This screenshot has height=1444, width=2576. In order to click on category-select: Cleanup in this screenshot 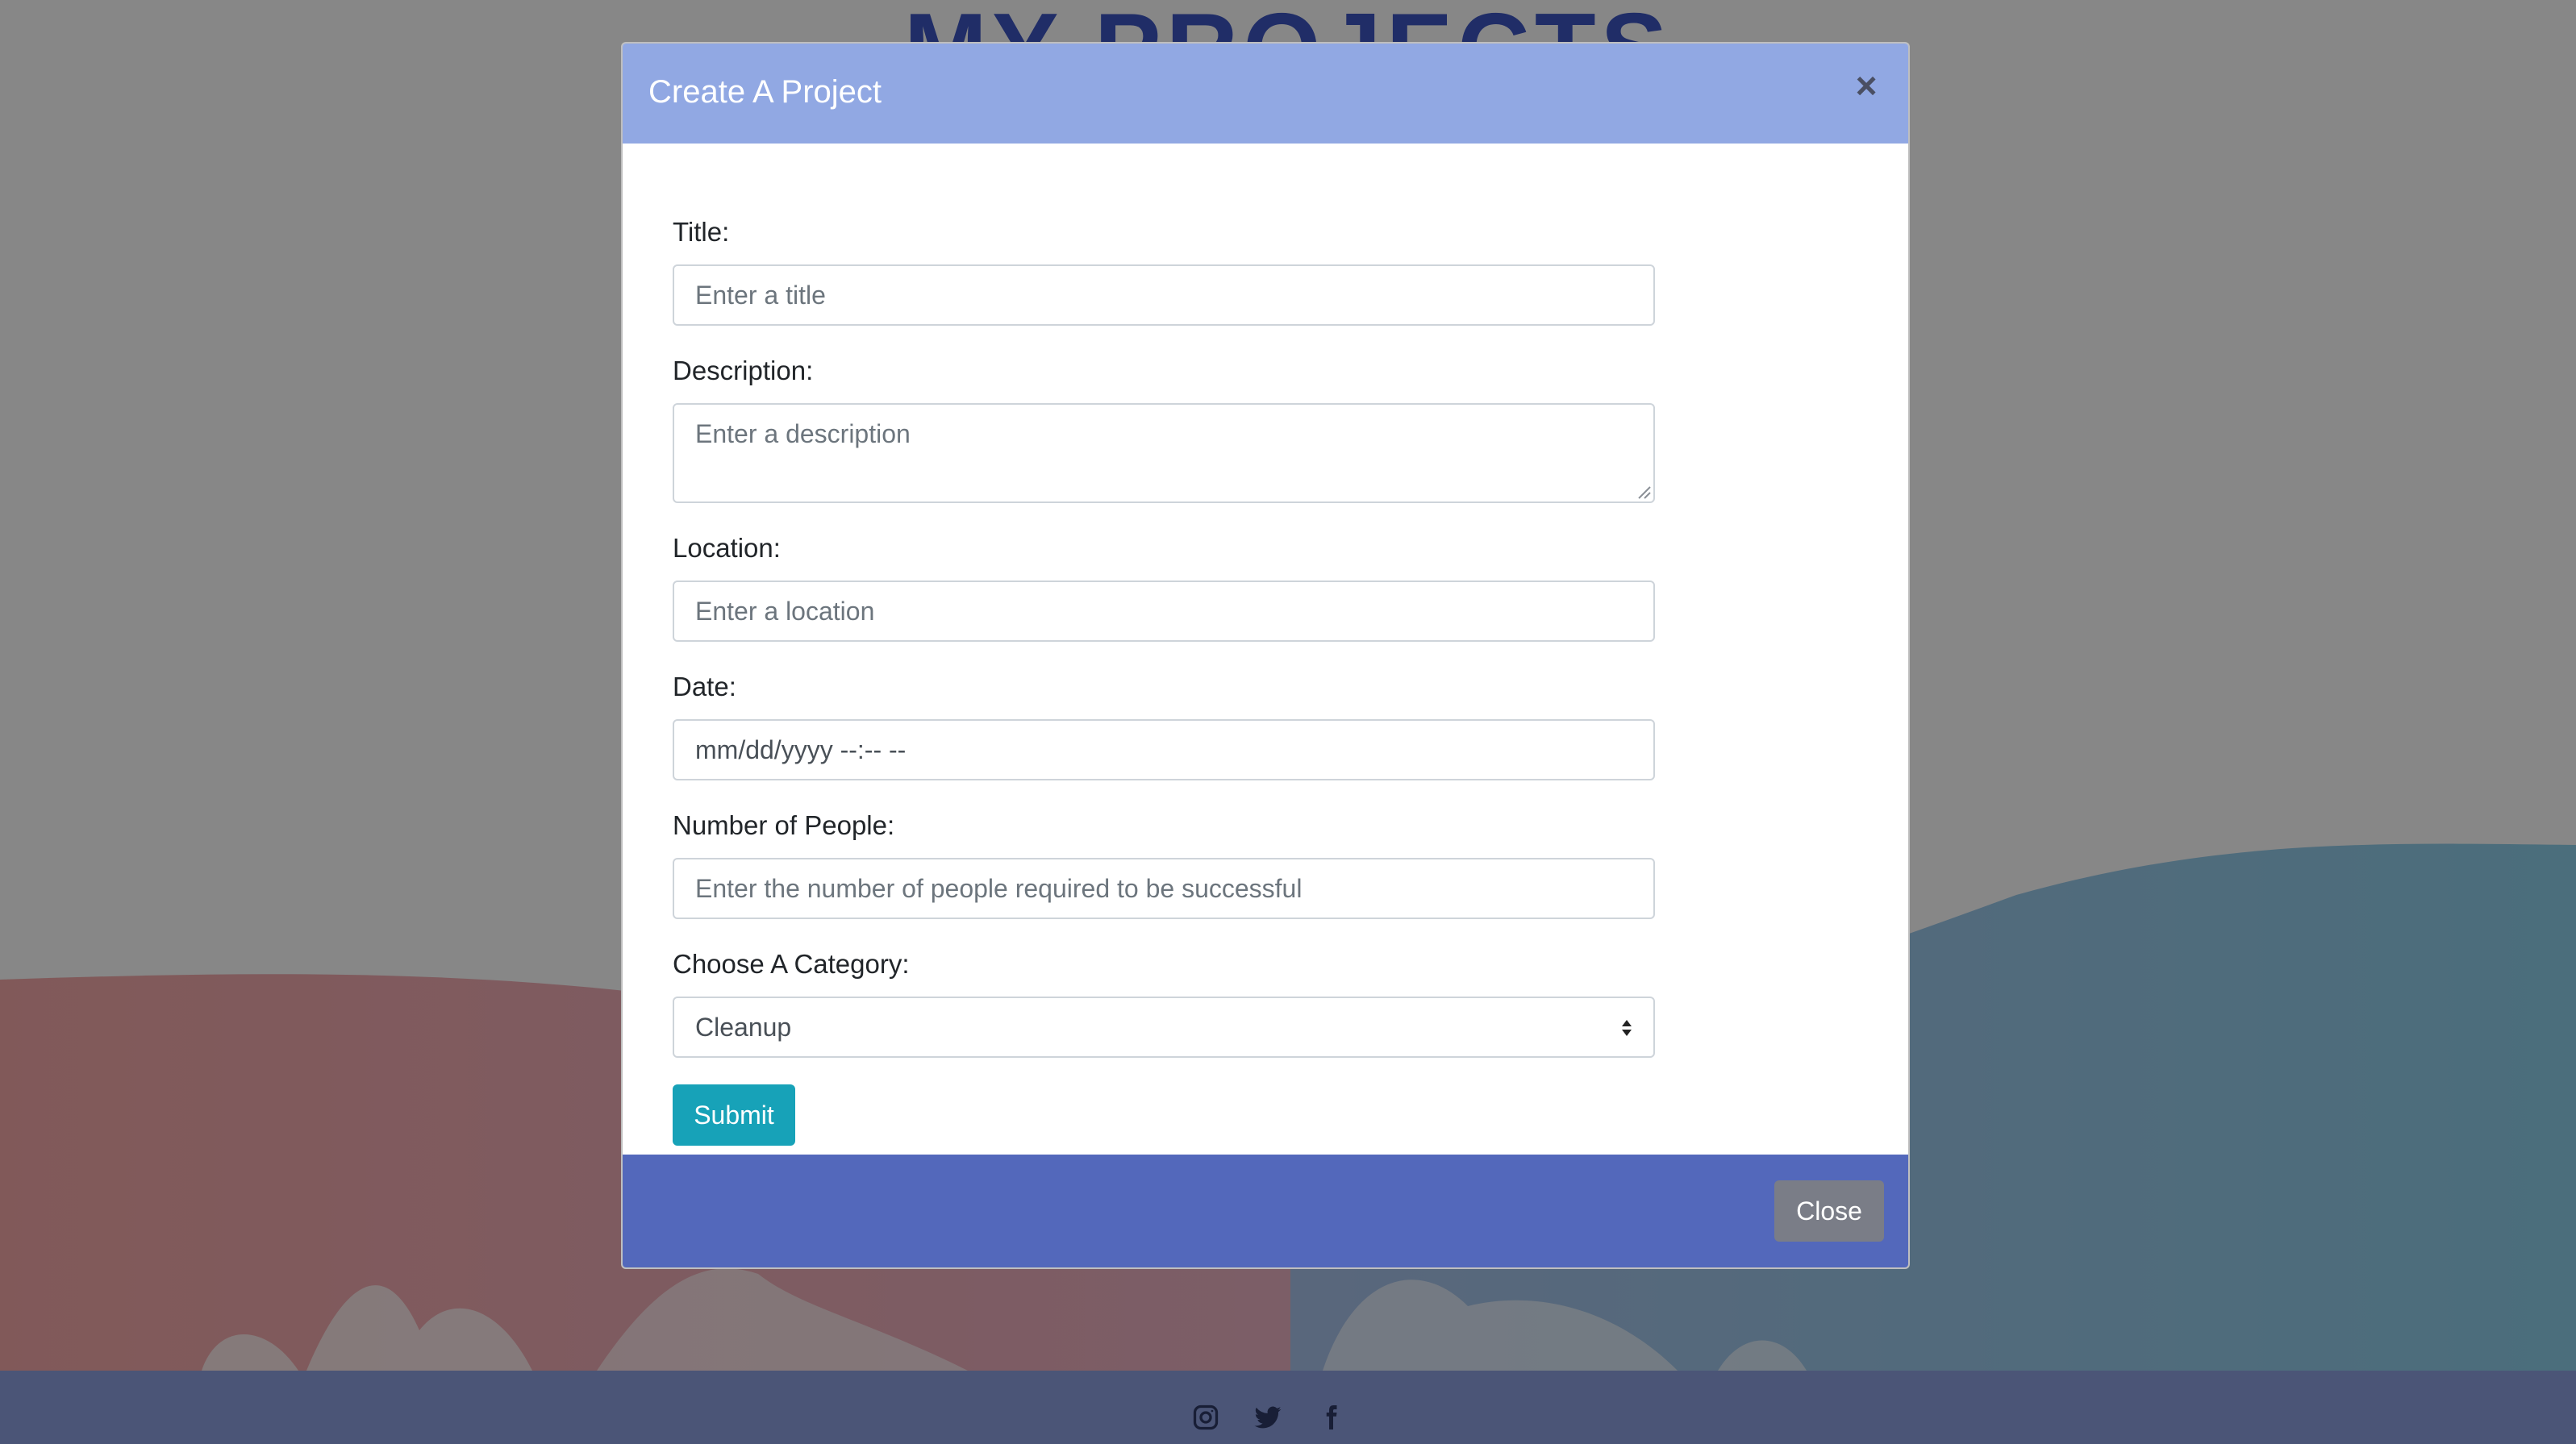, I will do `click(1164, 1027)`.